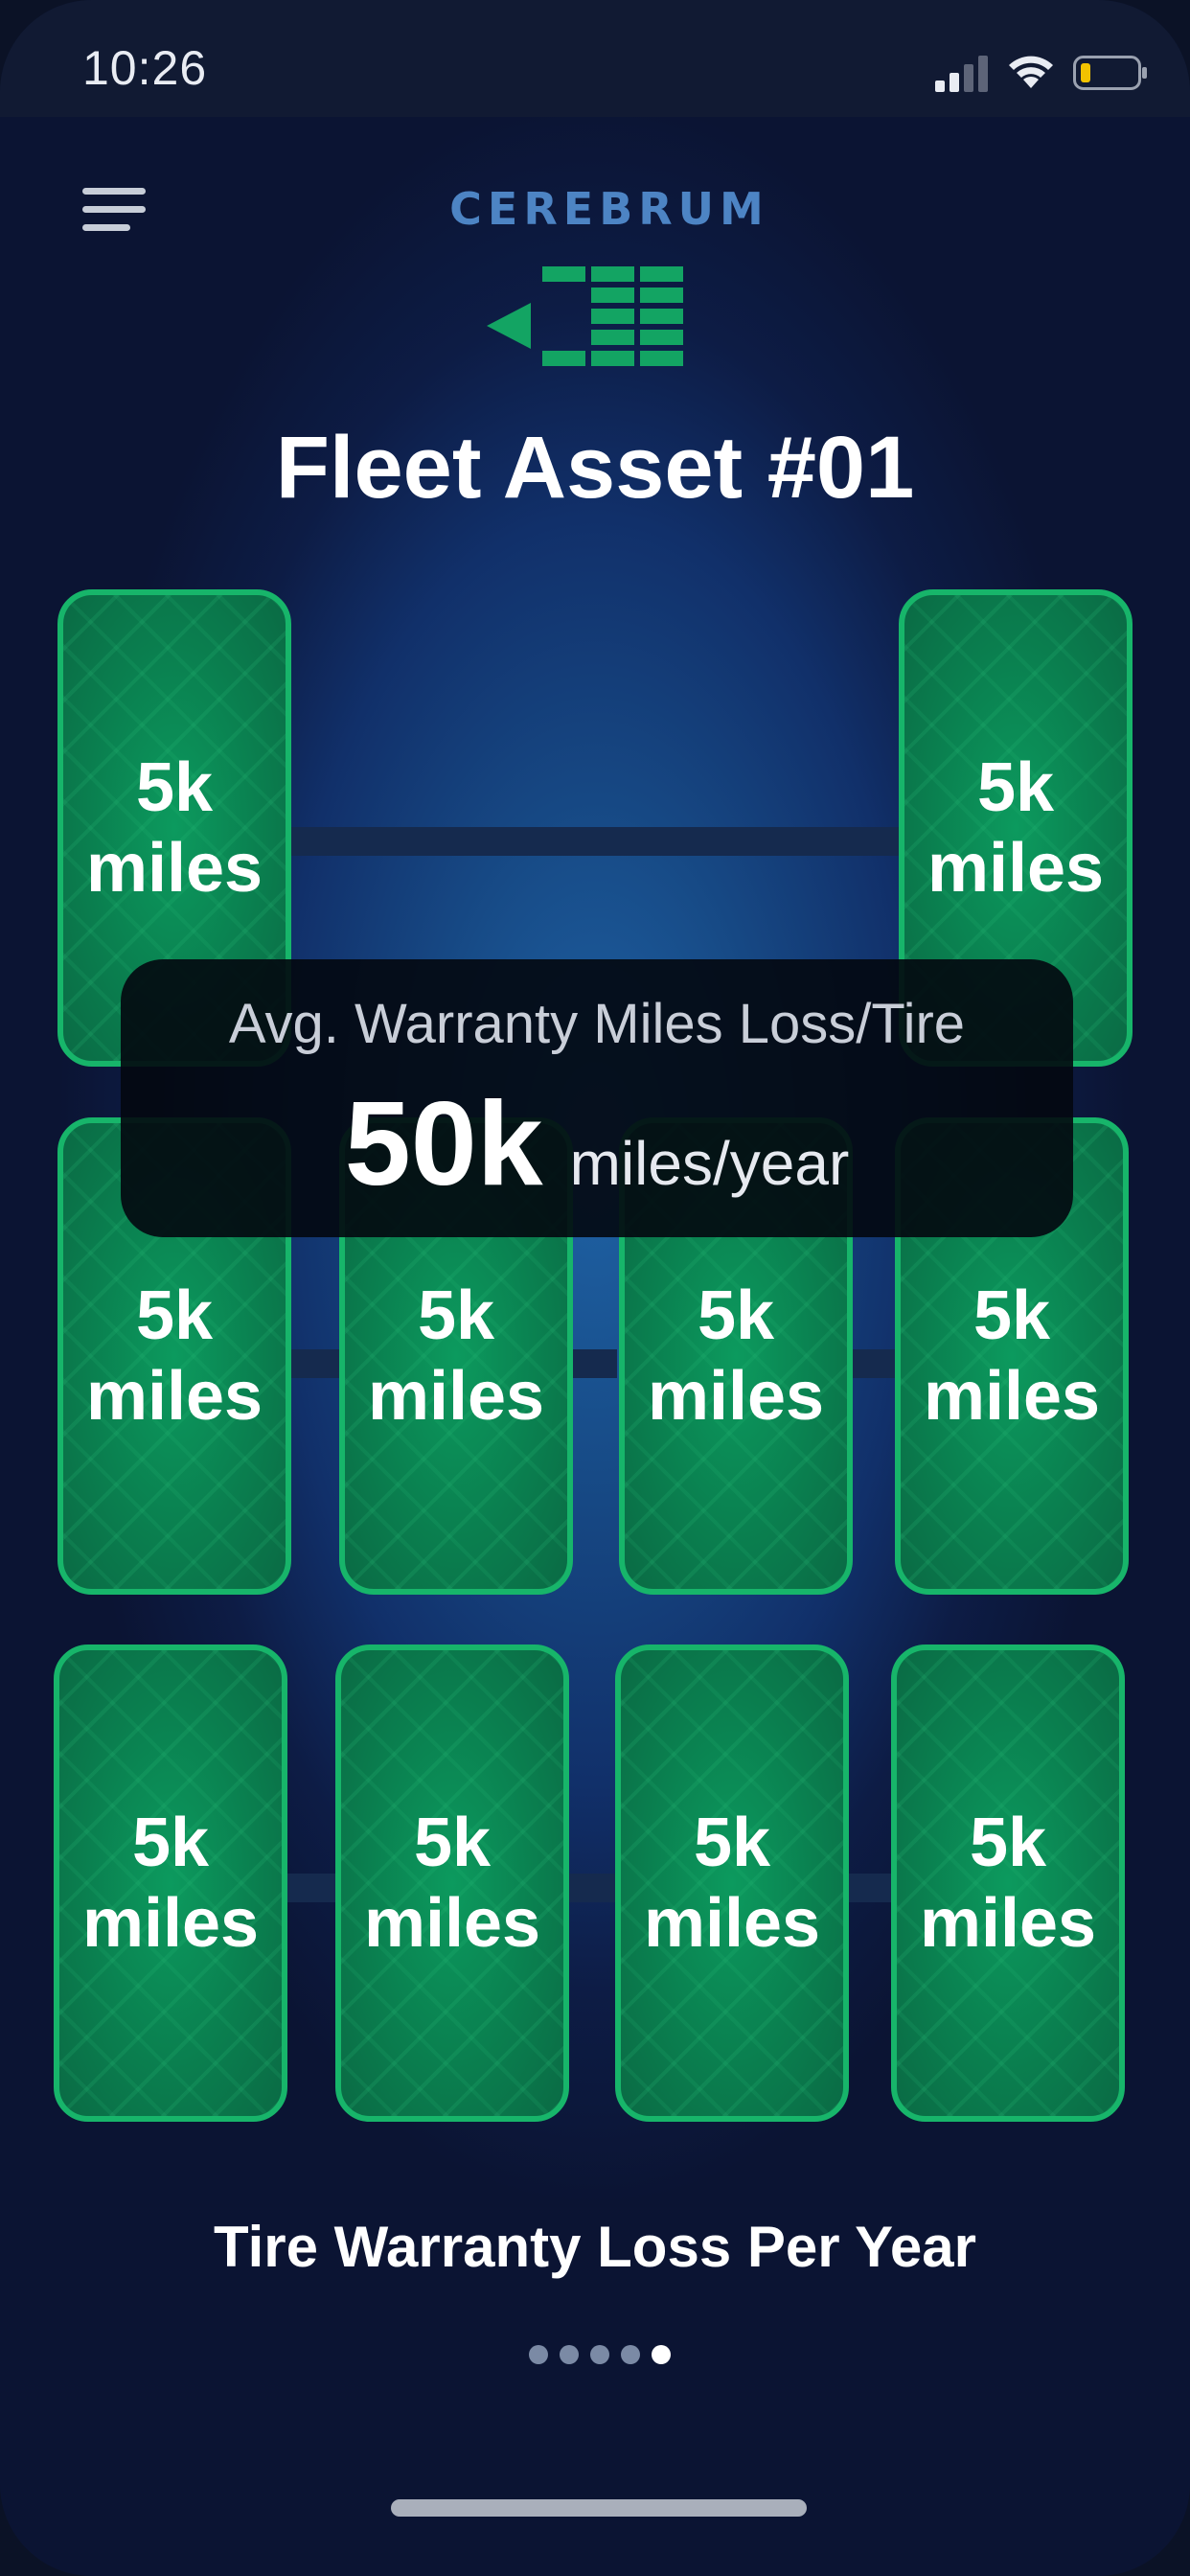  I want to click on tire-rear-2: 5k miles, so click(452, 1883).